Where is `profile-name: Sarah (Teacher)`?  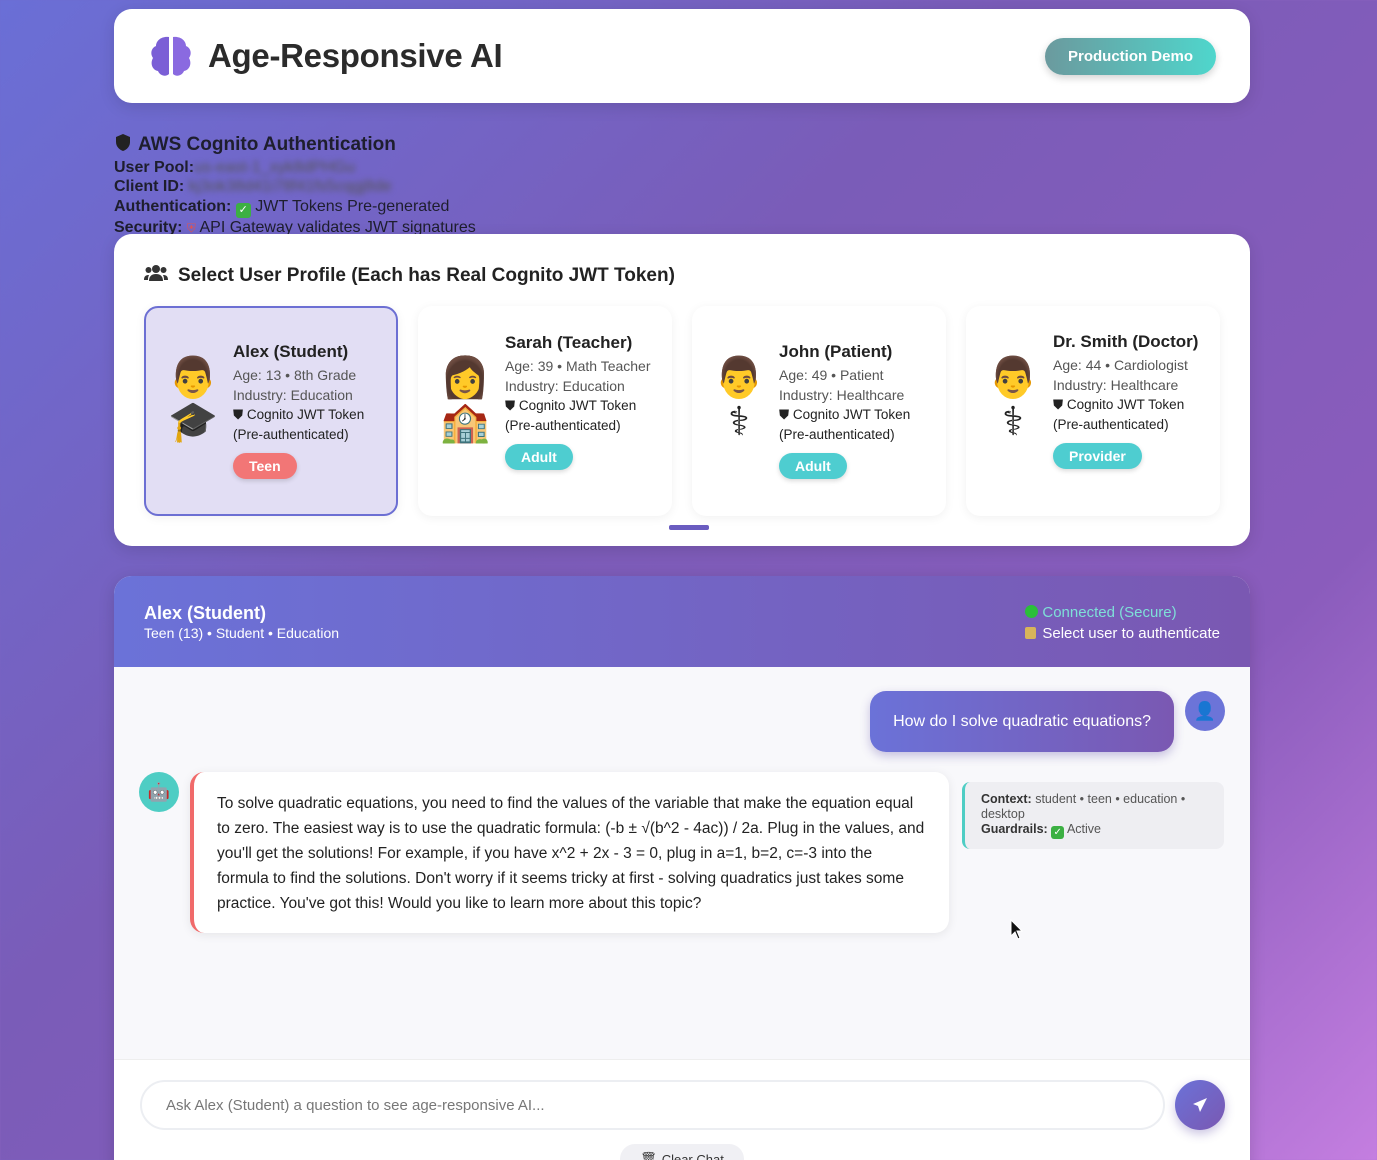
profile-name: Sarah (Teacher) is located at coordinates (569, 342).